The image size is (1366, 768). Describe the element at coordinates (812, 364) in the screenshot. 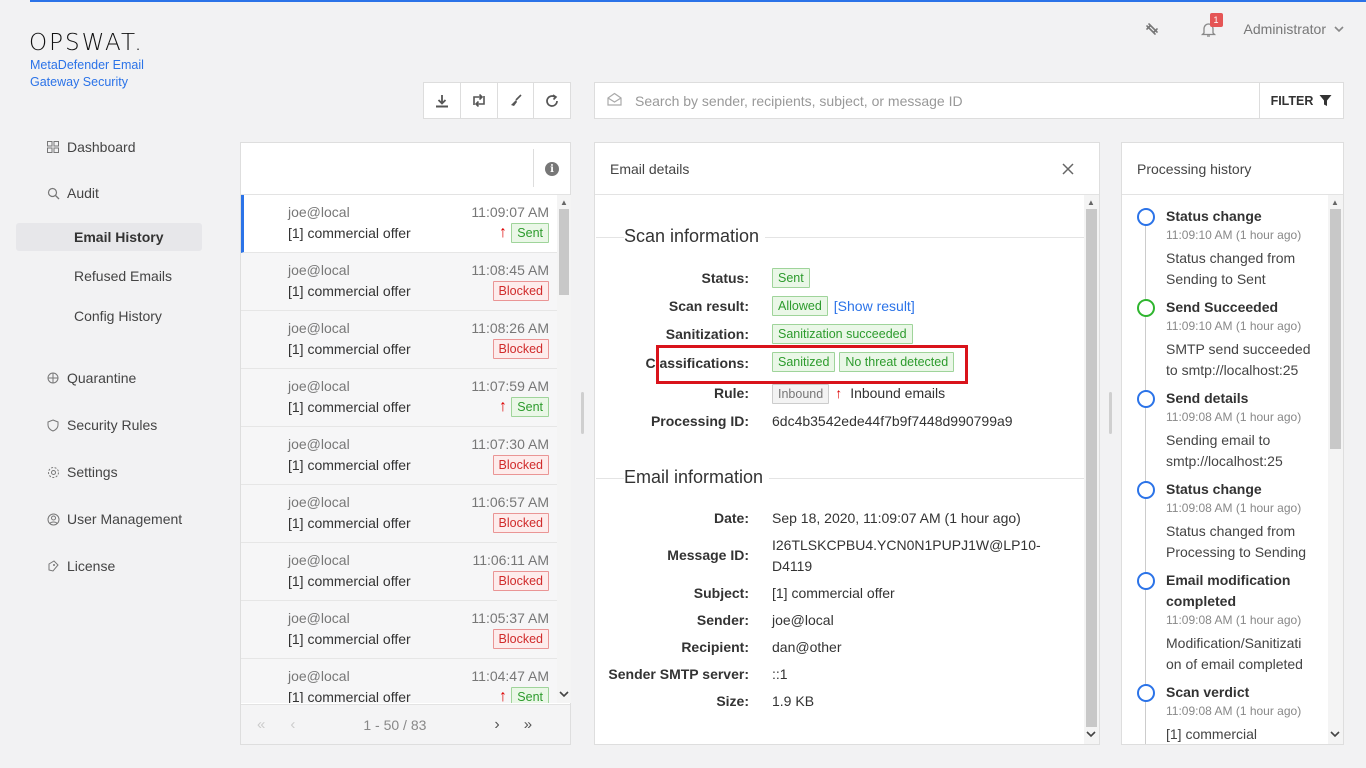

I see `highlight-box` at that location.